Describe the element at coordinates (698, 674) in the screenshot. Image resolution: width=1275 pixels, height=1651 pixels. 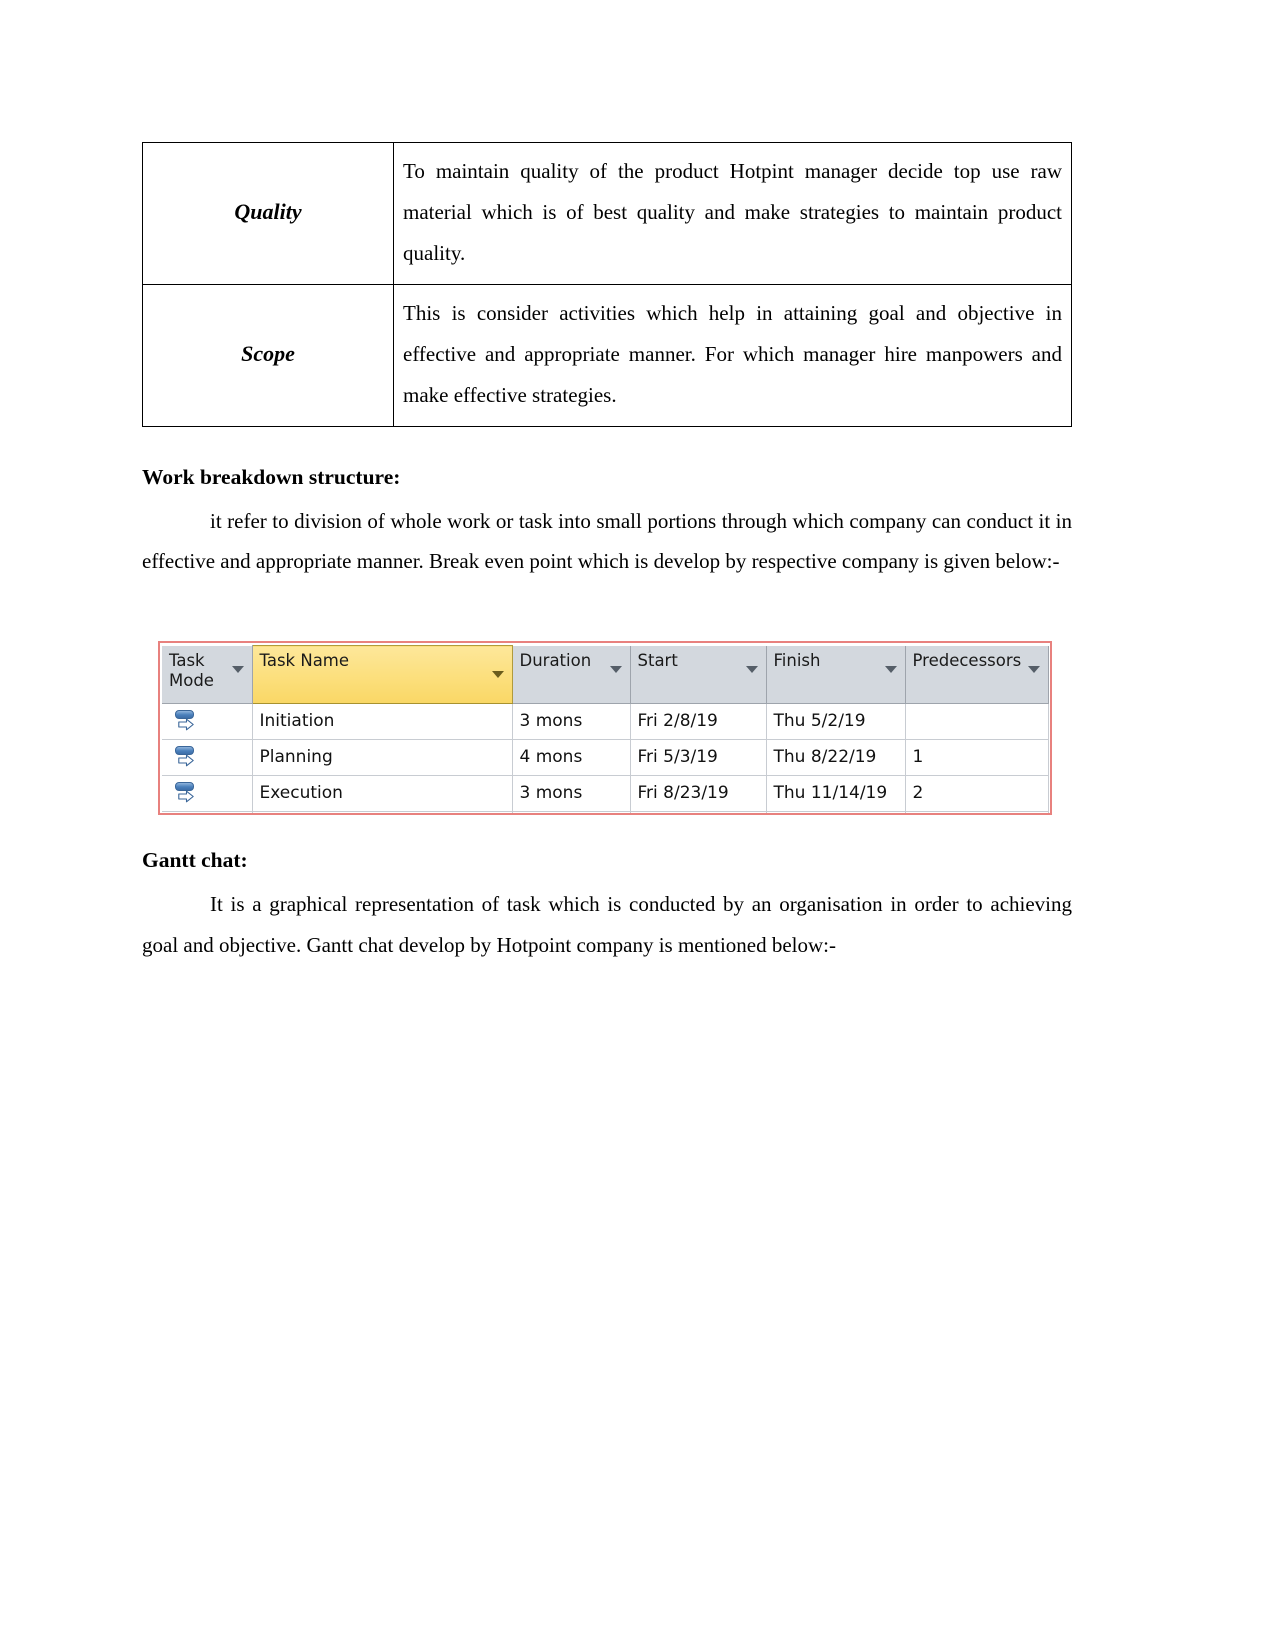
I see `column-header-start: Start` at that location.